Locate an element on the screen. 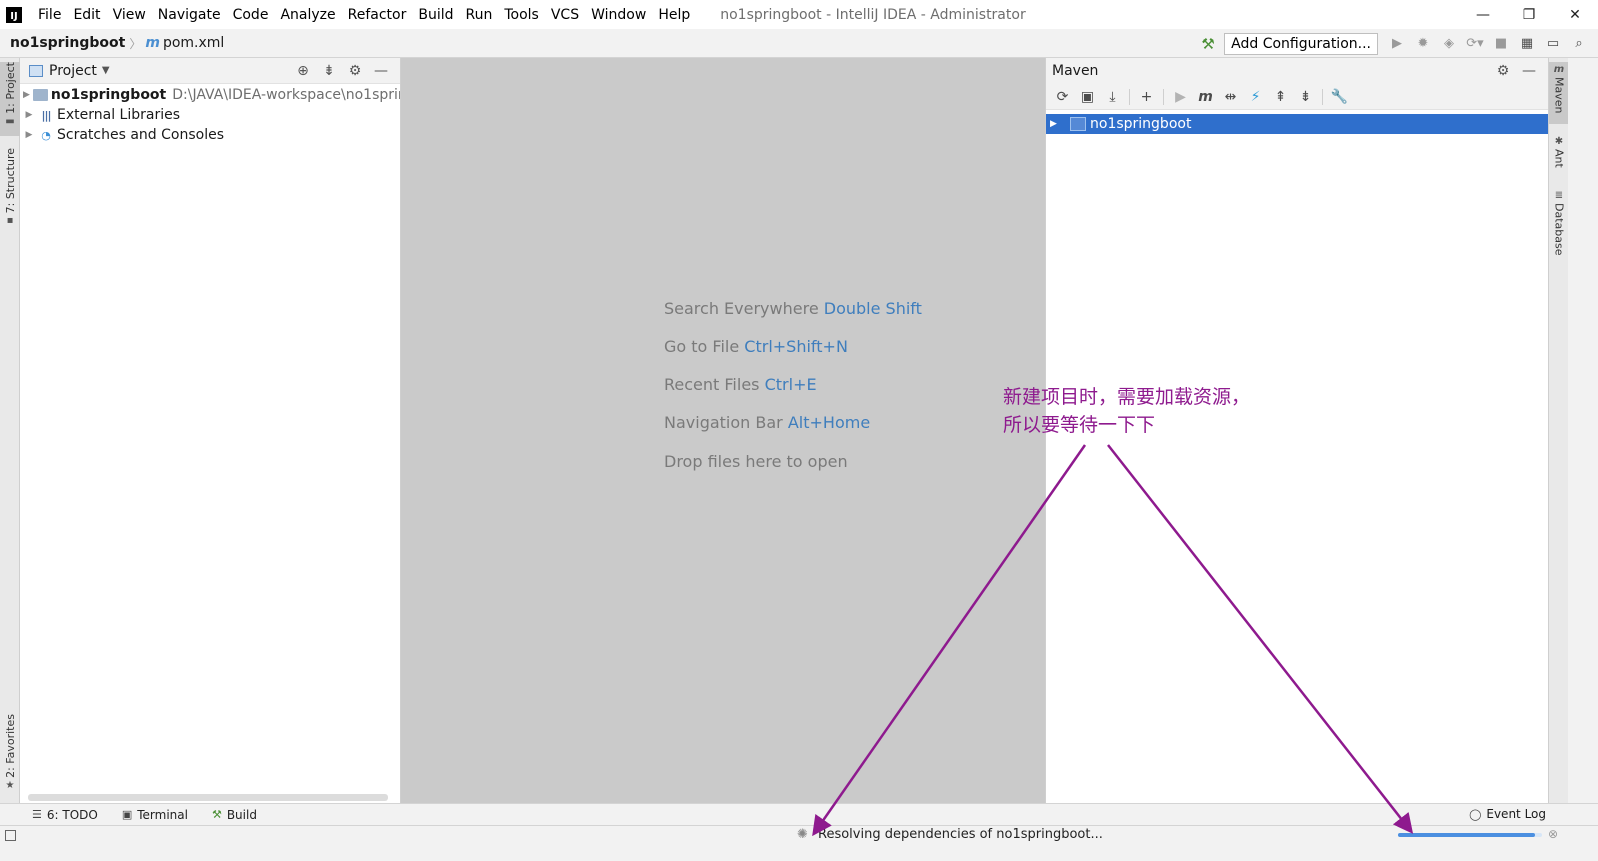 This screenshot has width=1598, height=861. hint-shortcut: Double Shift is located at coordinates (872, 308).